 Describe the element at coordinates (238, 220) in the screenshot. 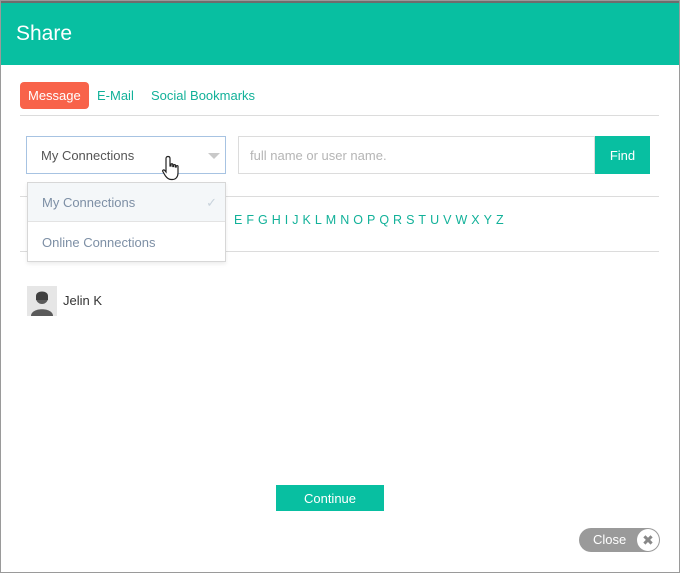

I see `alphabet-letter-e: E` at that location.